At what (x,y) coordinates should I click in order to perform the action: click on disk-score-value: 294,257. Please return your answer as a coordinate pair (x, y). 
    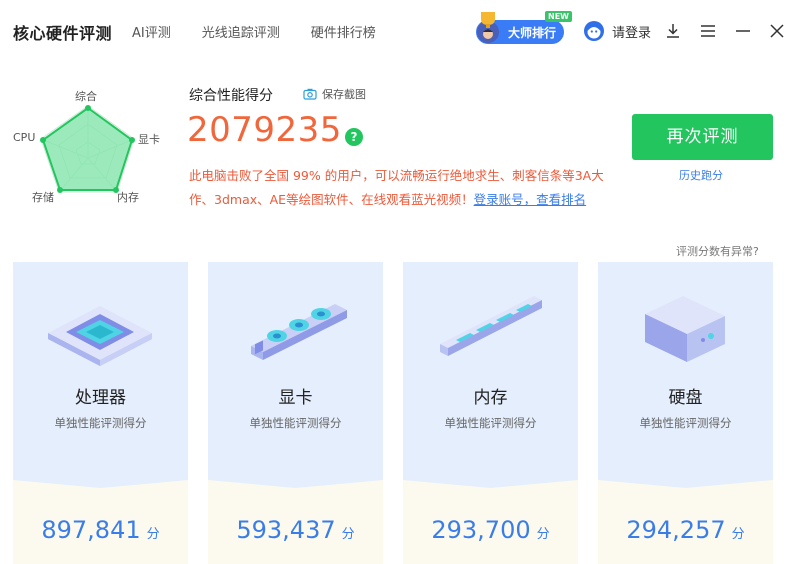
    Looking at the image, I should click on (676, 530).